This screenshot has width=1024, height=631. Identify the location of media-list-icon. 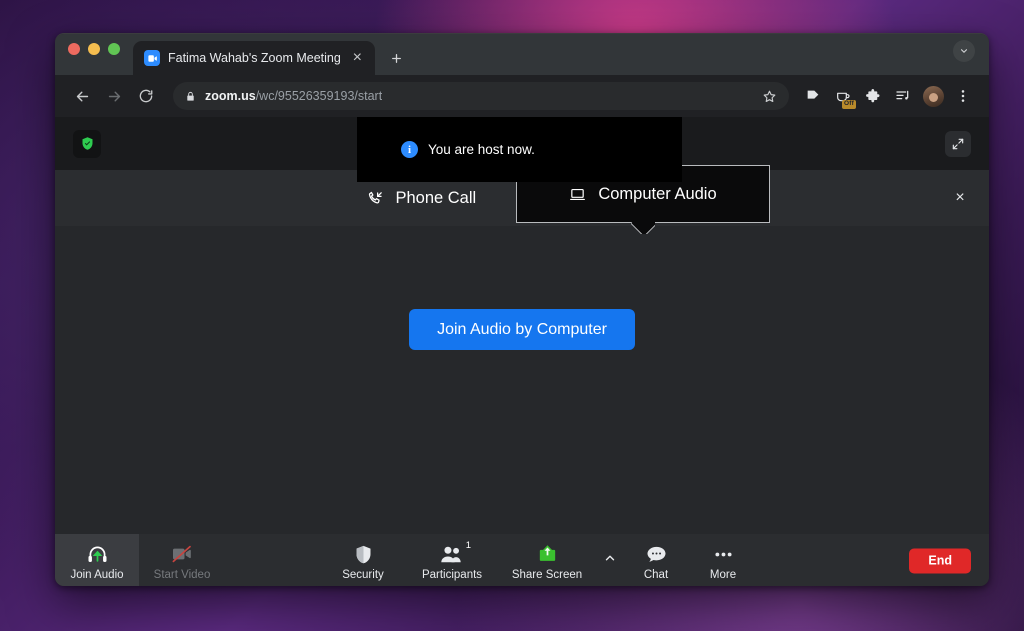
(903, 96).